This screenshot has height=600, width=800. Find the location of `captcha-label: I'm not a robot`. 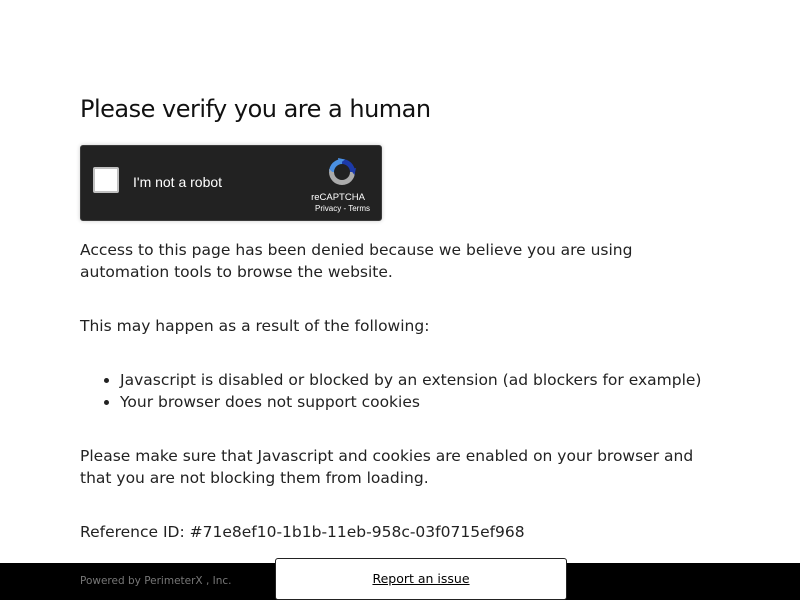

captcha-label: I'm not a robot is located at coordinates (177, 182).